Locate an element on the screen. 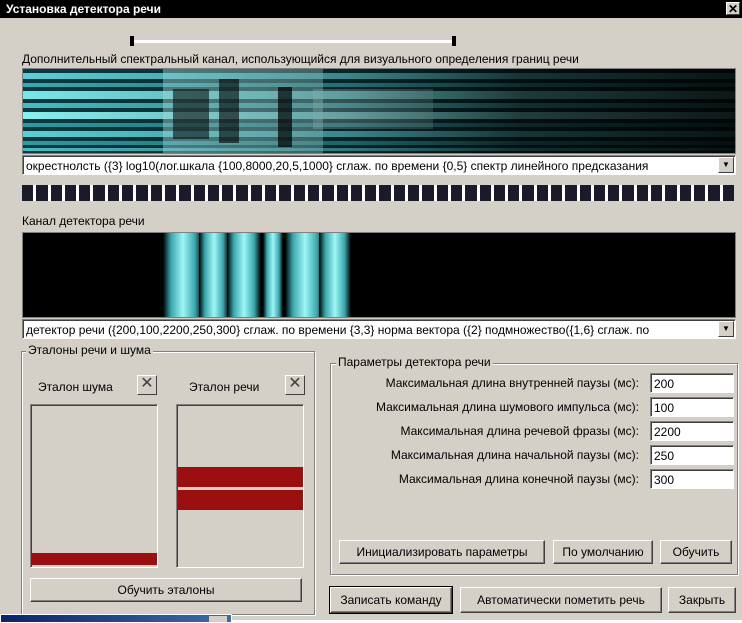 The height and width of the screenshot is (623, 742). clear-noise-etalon-button: ✕ is located at coordinates (147, 385).